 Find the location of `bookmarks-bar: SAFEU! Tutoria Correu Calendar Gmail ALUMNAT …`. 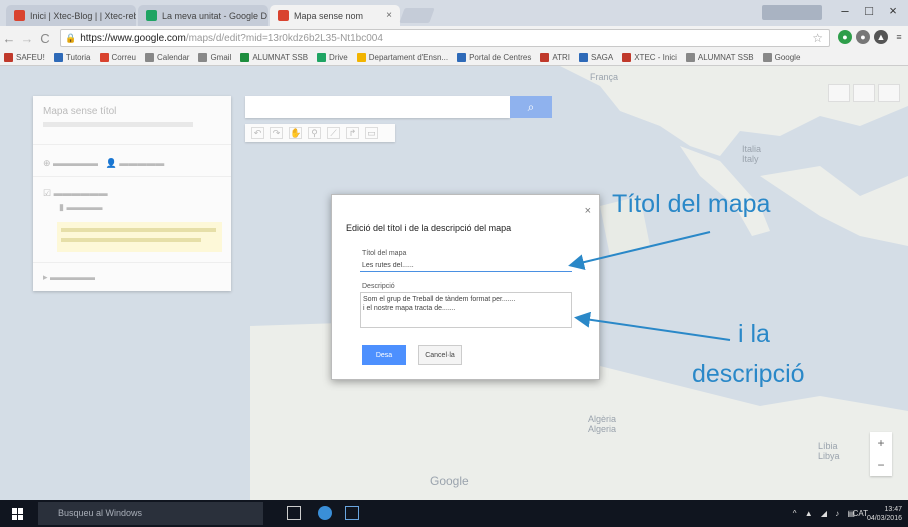

bookmarks-bar: SAFEU! Tutoria Correu Calendar Gmail ALUMNAT … is located at coordinates (454, 58).